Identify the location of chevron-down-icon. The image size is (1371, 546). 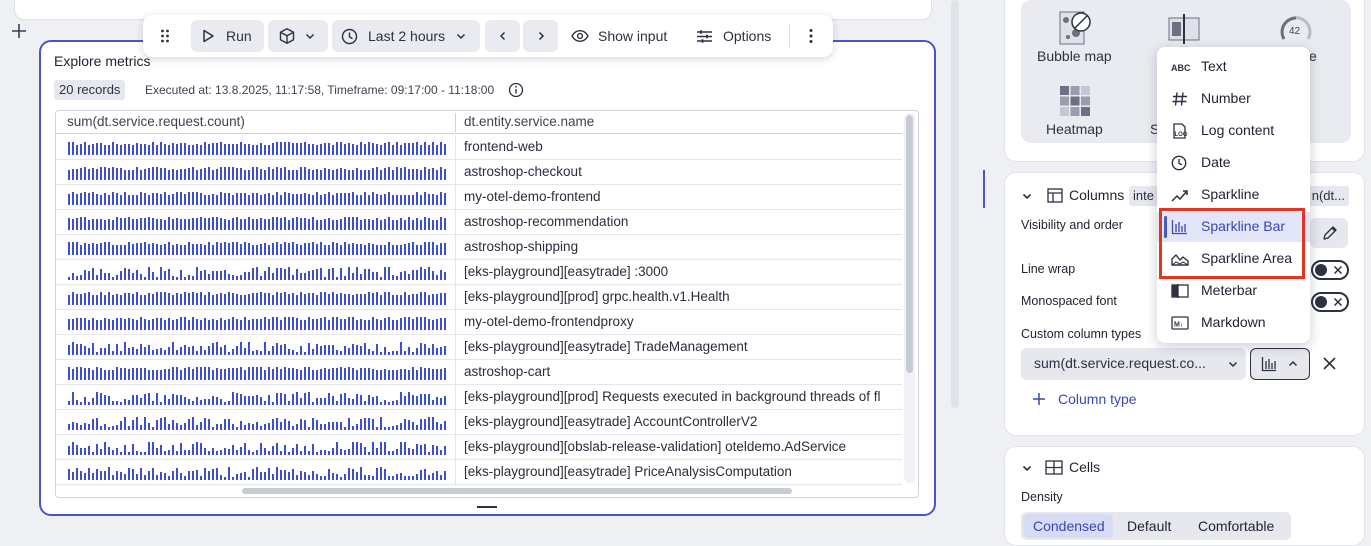
(461, 36).